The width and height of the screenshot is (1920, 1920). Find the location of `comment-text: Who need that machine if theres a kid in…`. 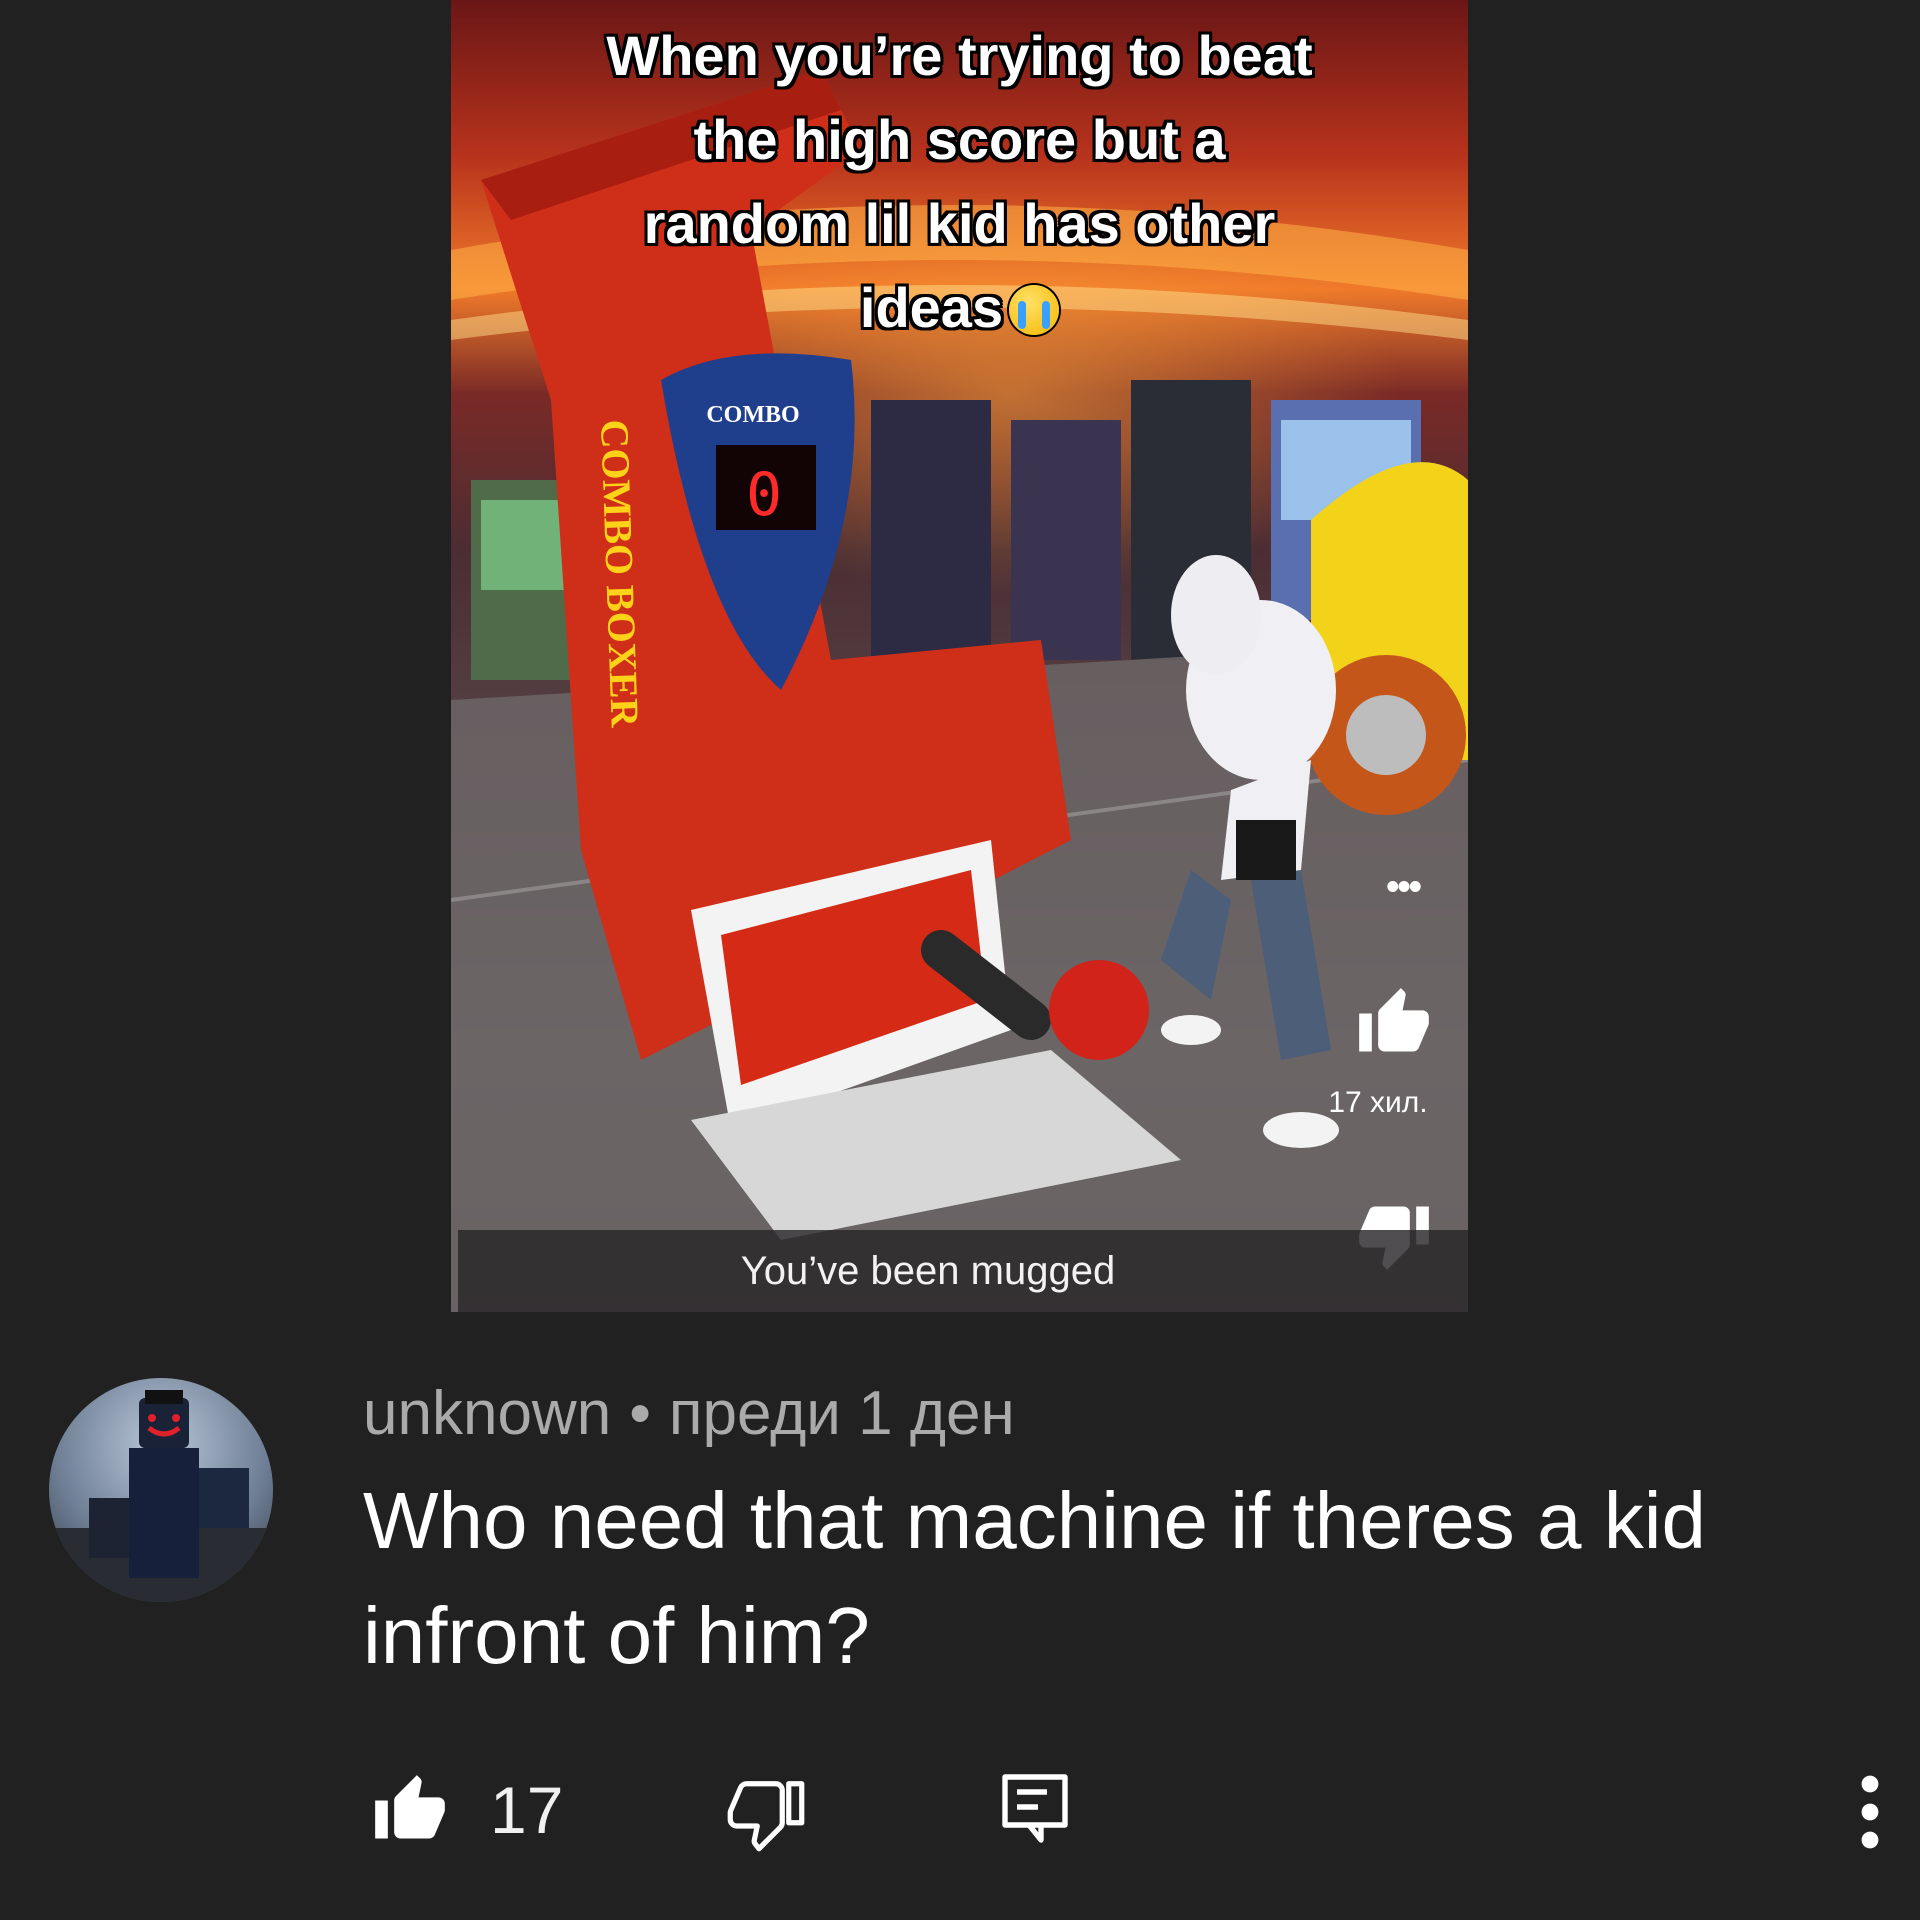

comment-text: Who need that machine if theres a kid in… is located at coordinates (1063, 1578).